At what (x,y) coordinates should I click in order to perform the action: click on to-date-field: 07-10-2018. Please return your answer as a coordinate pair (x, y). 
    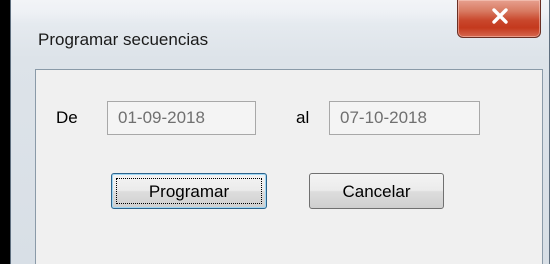
    Looking at the image, I should click on (404, 118).